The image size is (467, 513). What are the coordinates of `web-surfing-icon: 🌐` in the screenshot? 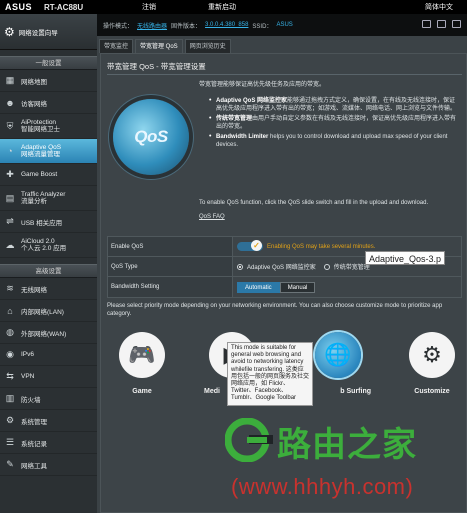 It's located at (338, 355).